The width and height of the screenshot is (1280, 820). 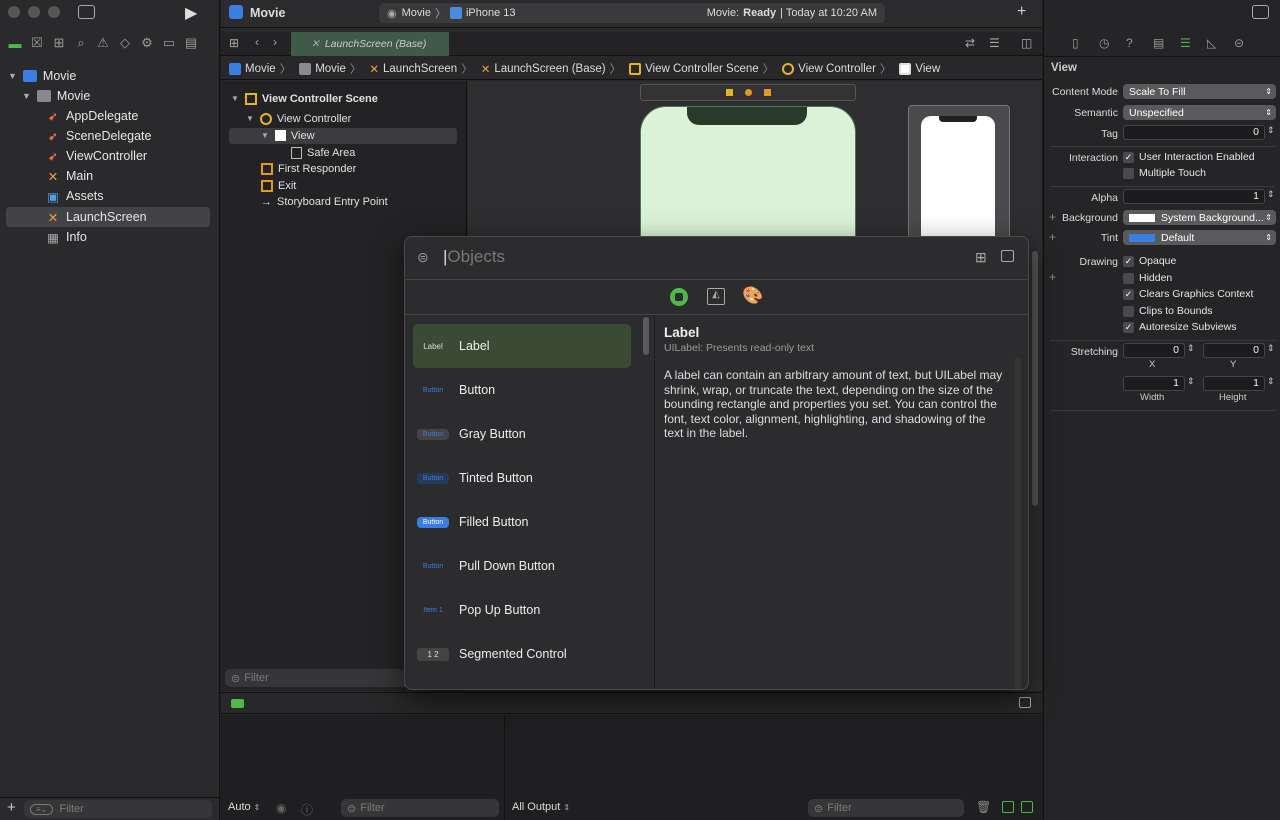 I want to click on stretch-width-field: 1, so click(x=1154, y=383).